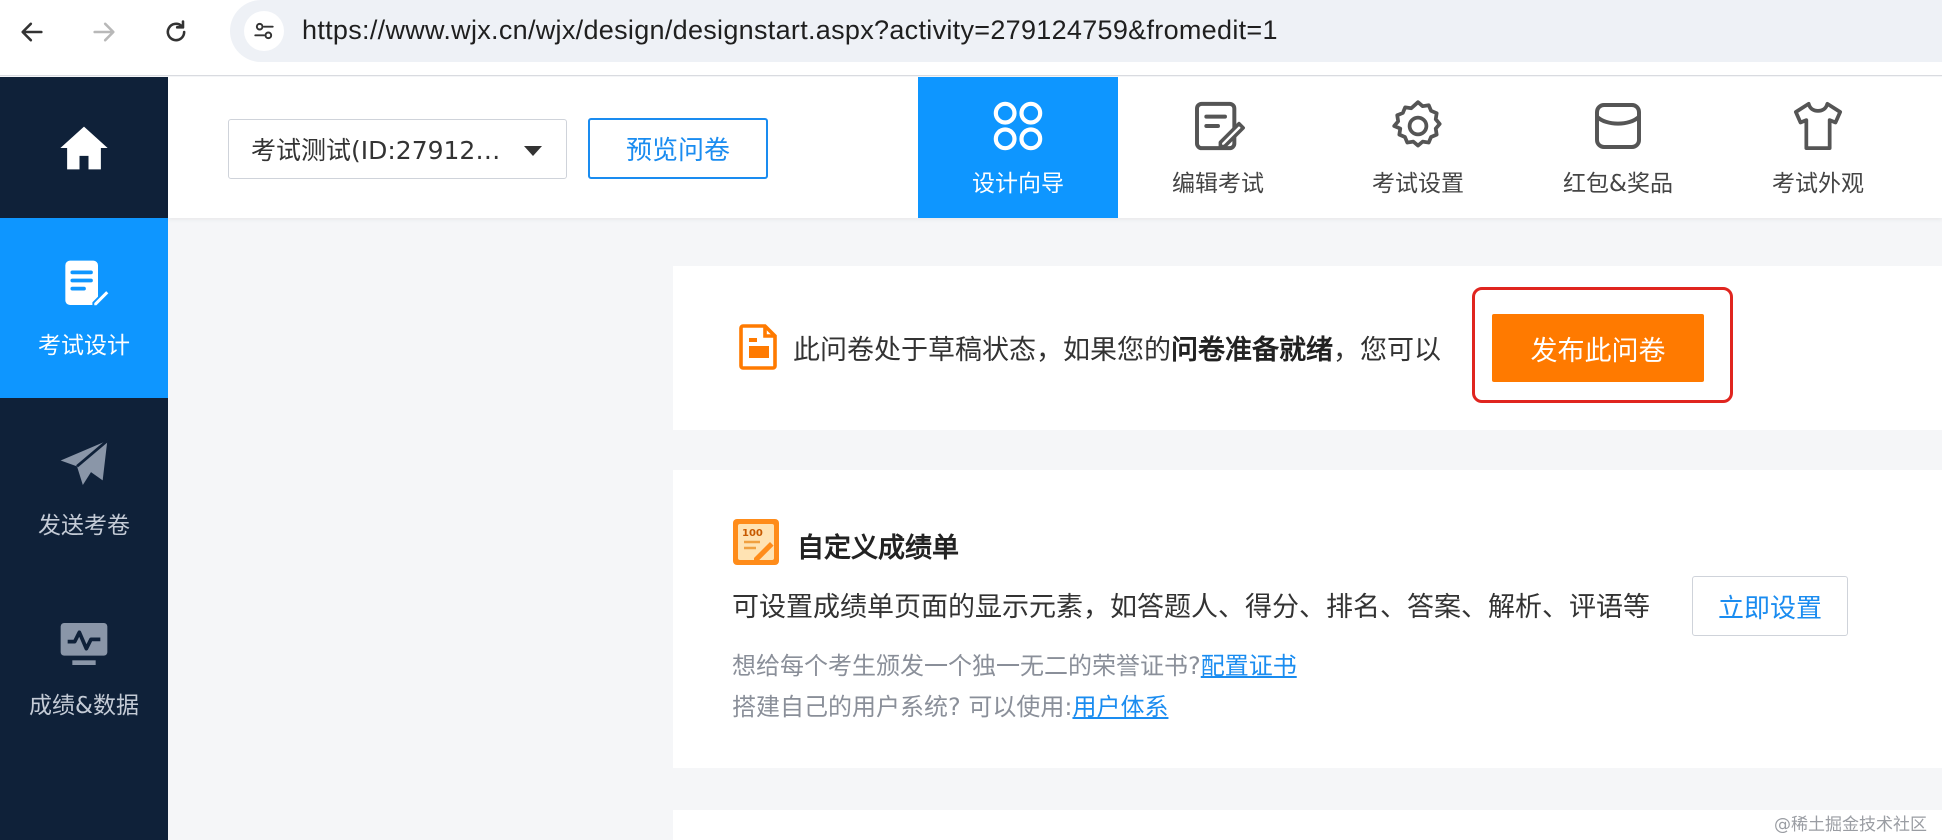 This screenshot has width=1942, height=840. Describe the element at coordinates (1850, 825) in the screenshot. I see `watermark: @稀土掘金技术社区` at that location.